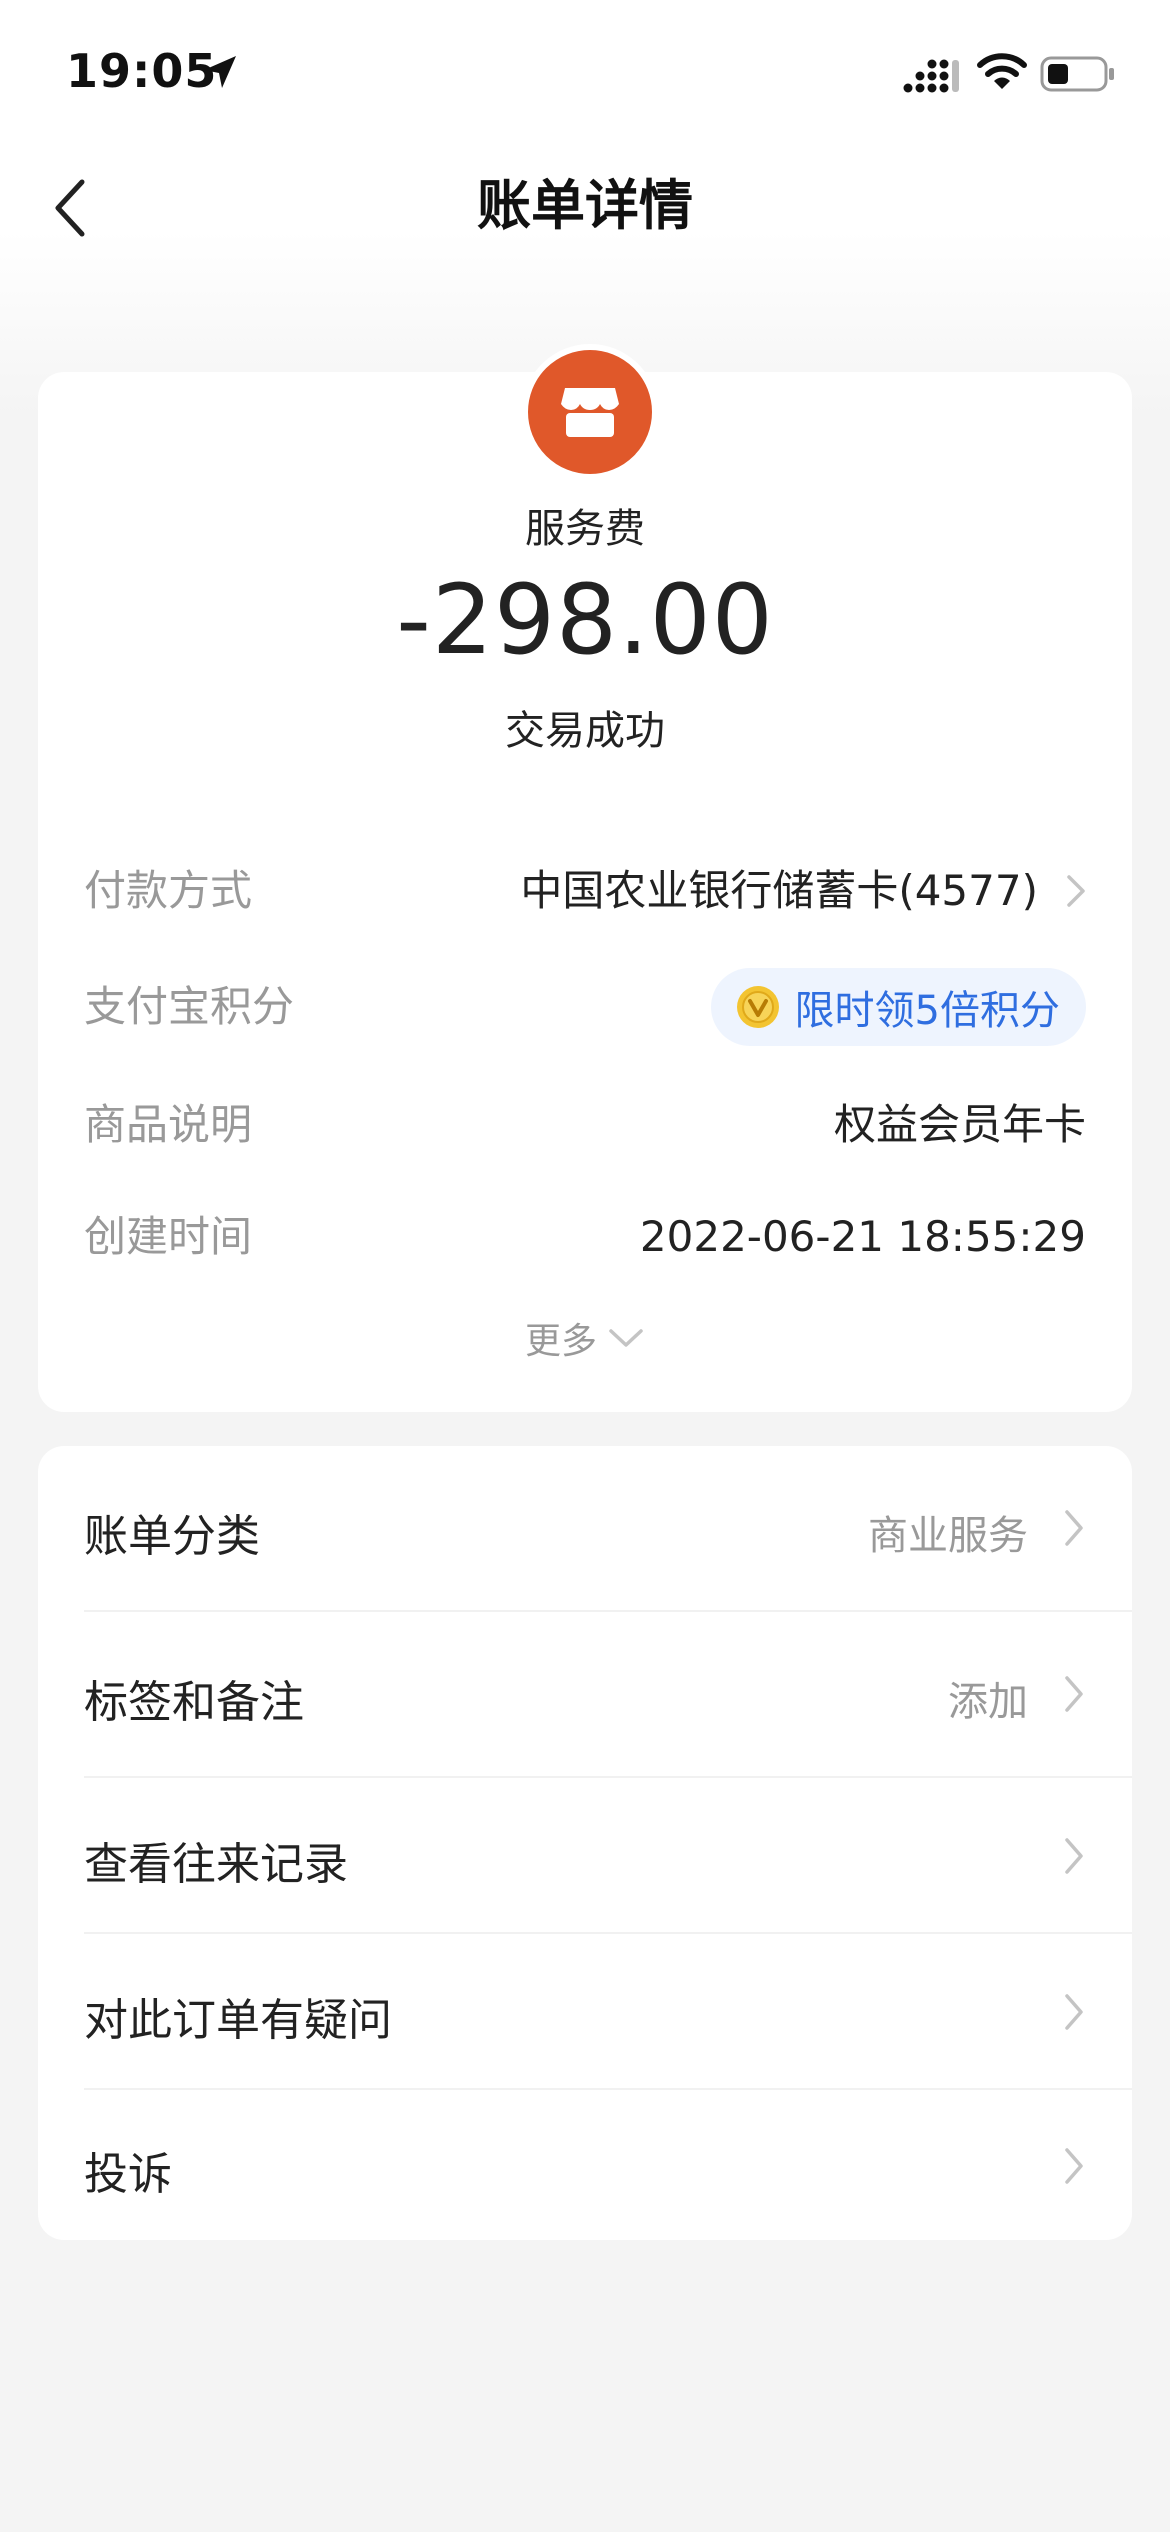  Describe the element at coordinates (779, 890) in the screenshot. I see `payment-method-value: 中国农业银行储蓄卡(4577)` at that location.